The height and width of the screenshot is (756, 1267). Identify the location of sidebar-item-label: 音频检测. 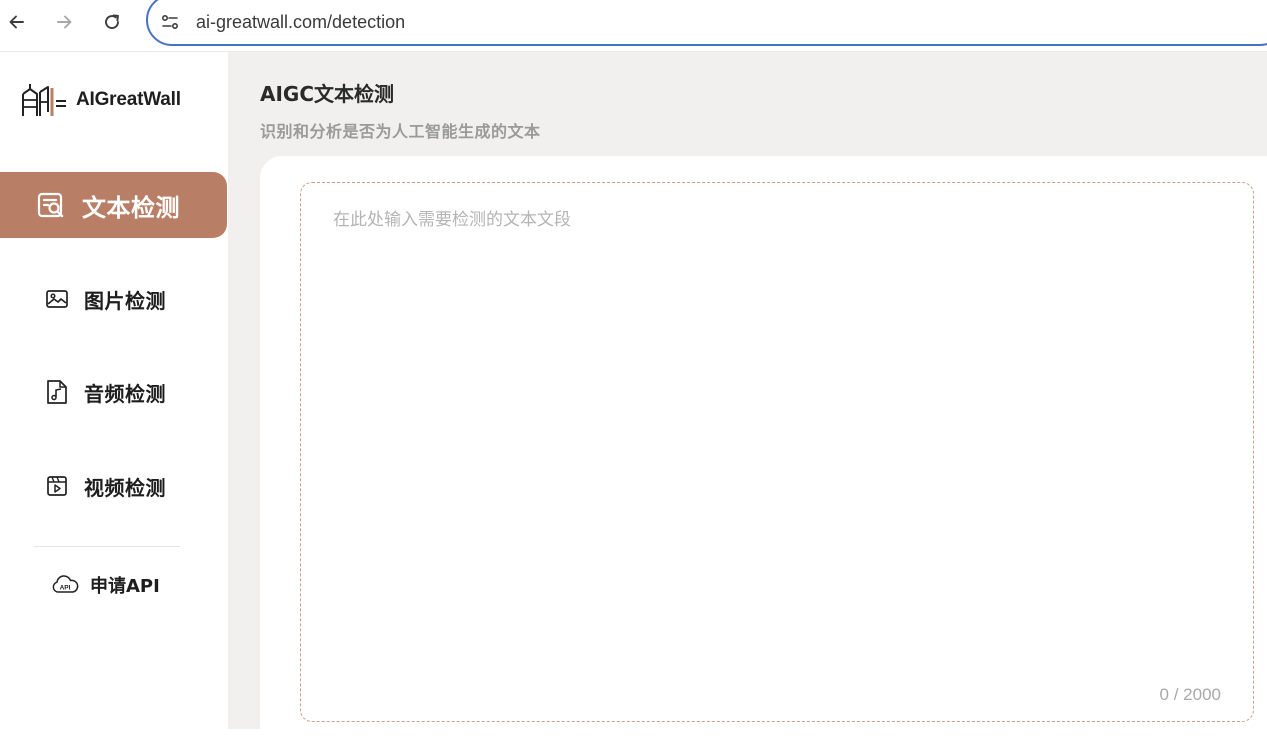
(125, 393).